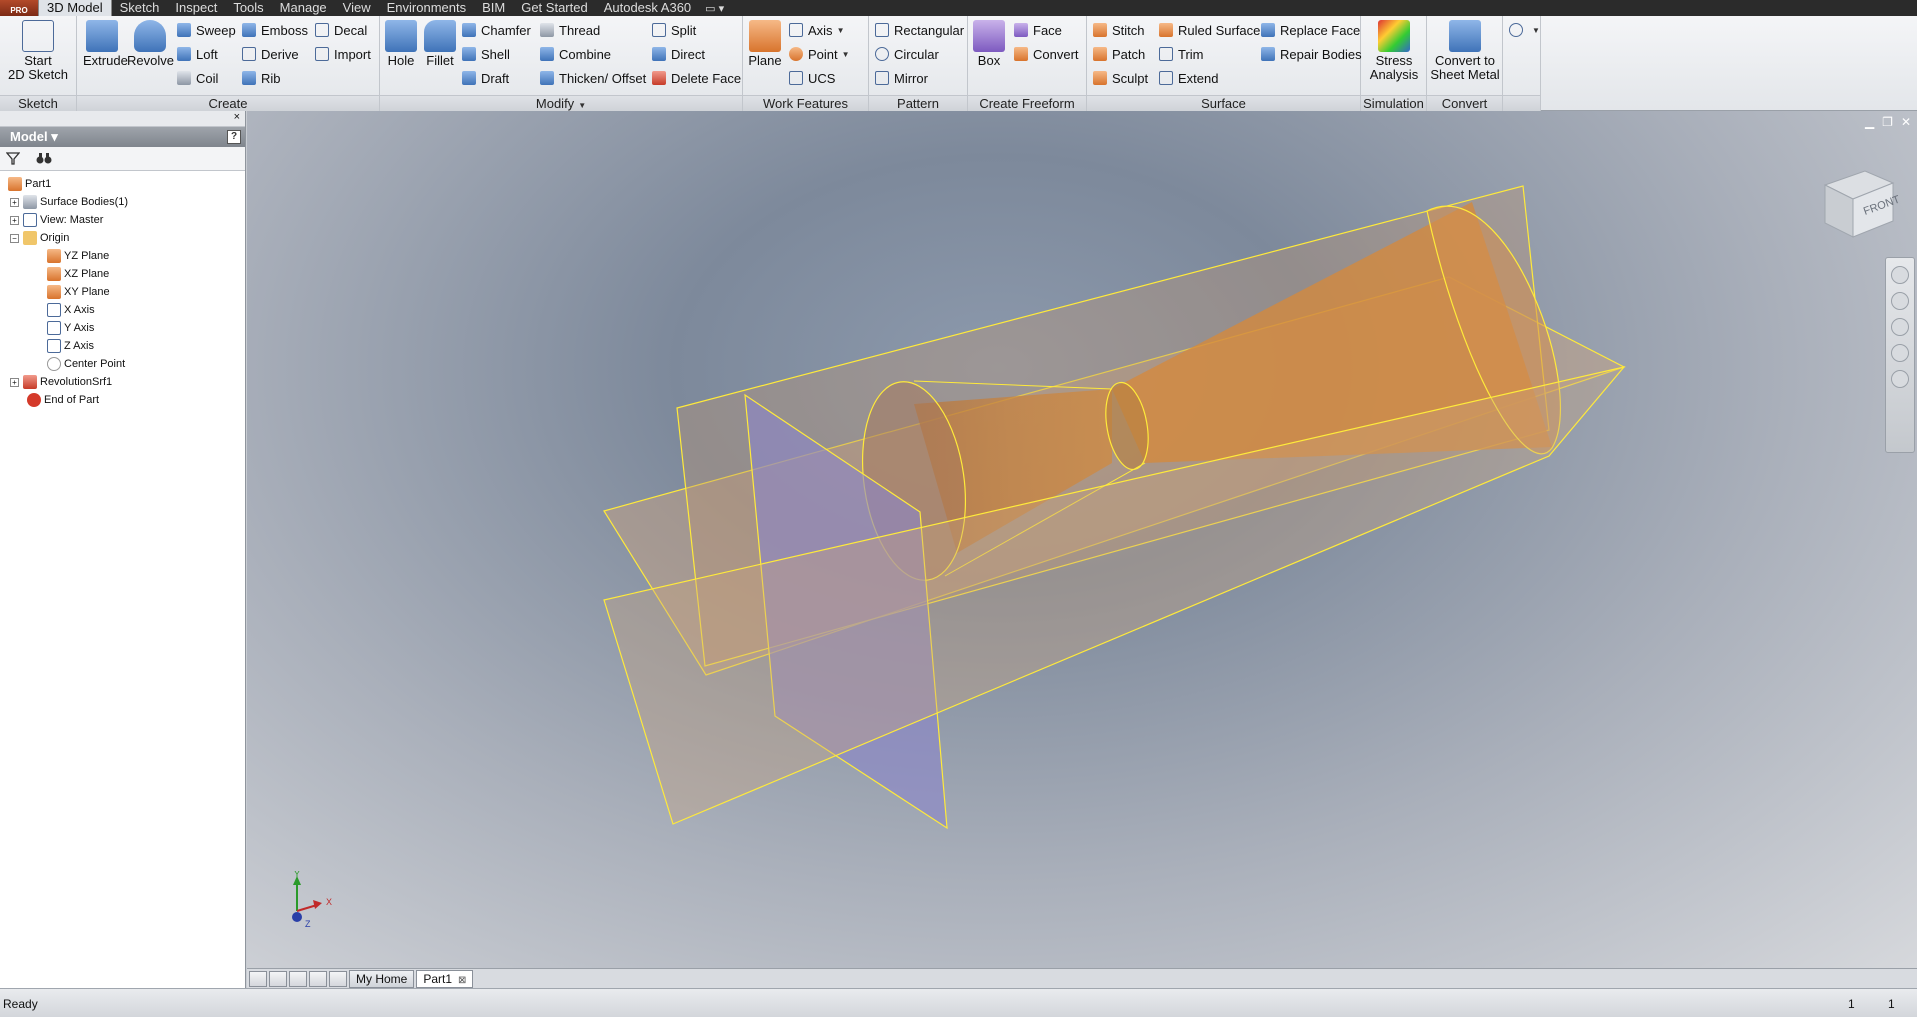 The height and width of the screenshot is (1017, 1917). I want to click on box-button: Box, so click(989, 44).